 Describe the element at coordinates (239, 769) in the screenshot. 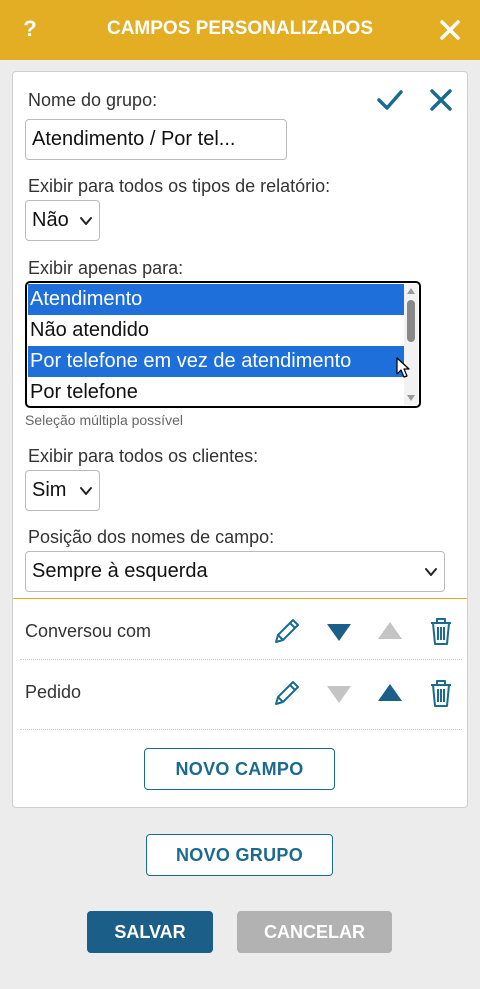

I see `new-field-button: NOVO CAMPO` at that location.